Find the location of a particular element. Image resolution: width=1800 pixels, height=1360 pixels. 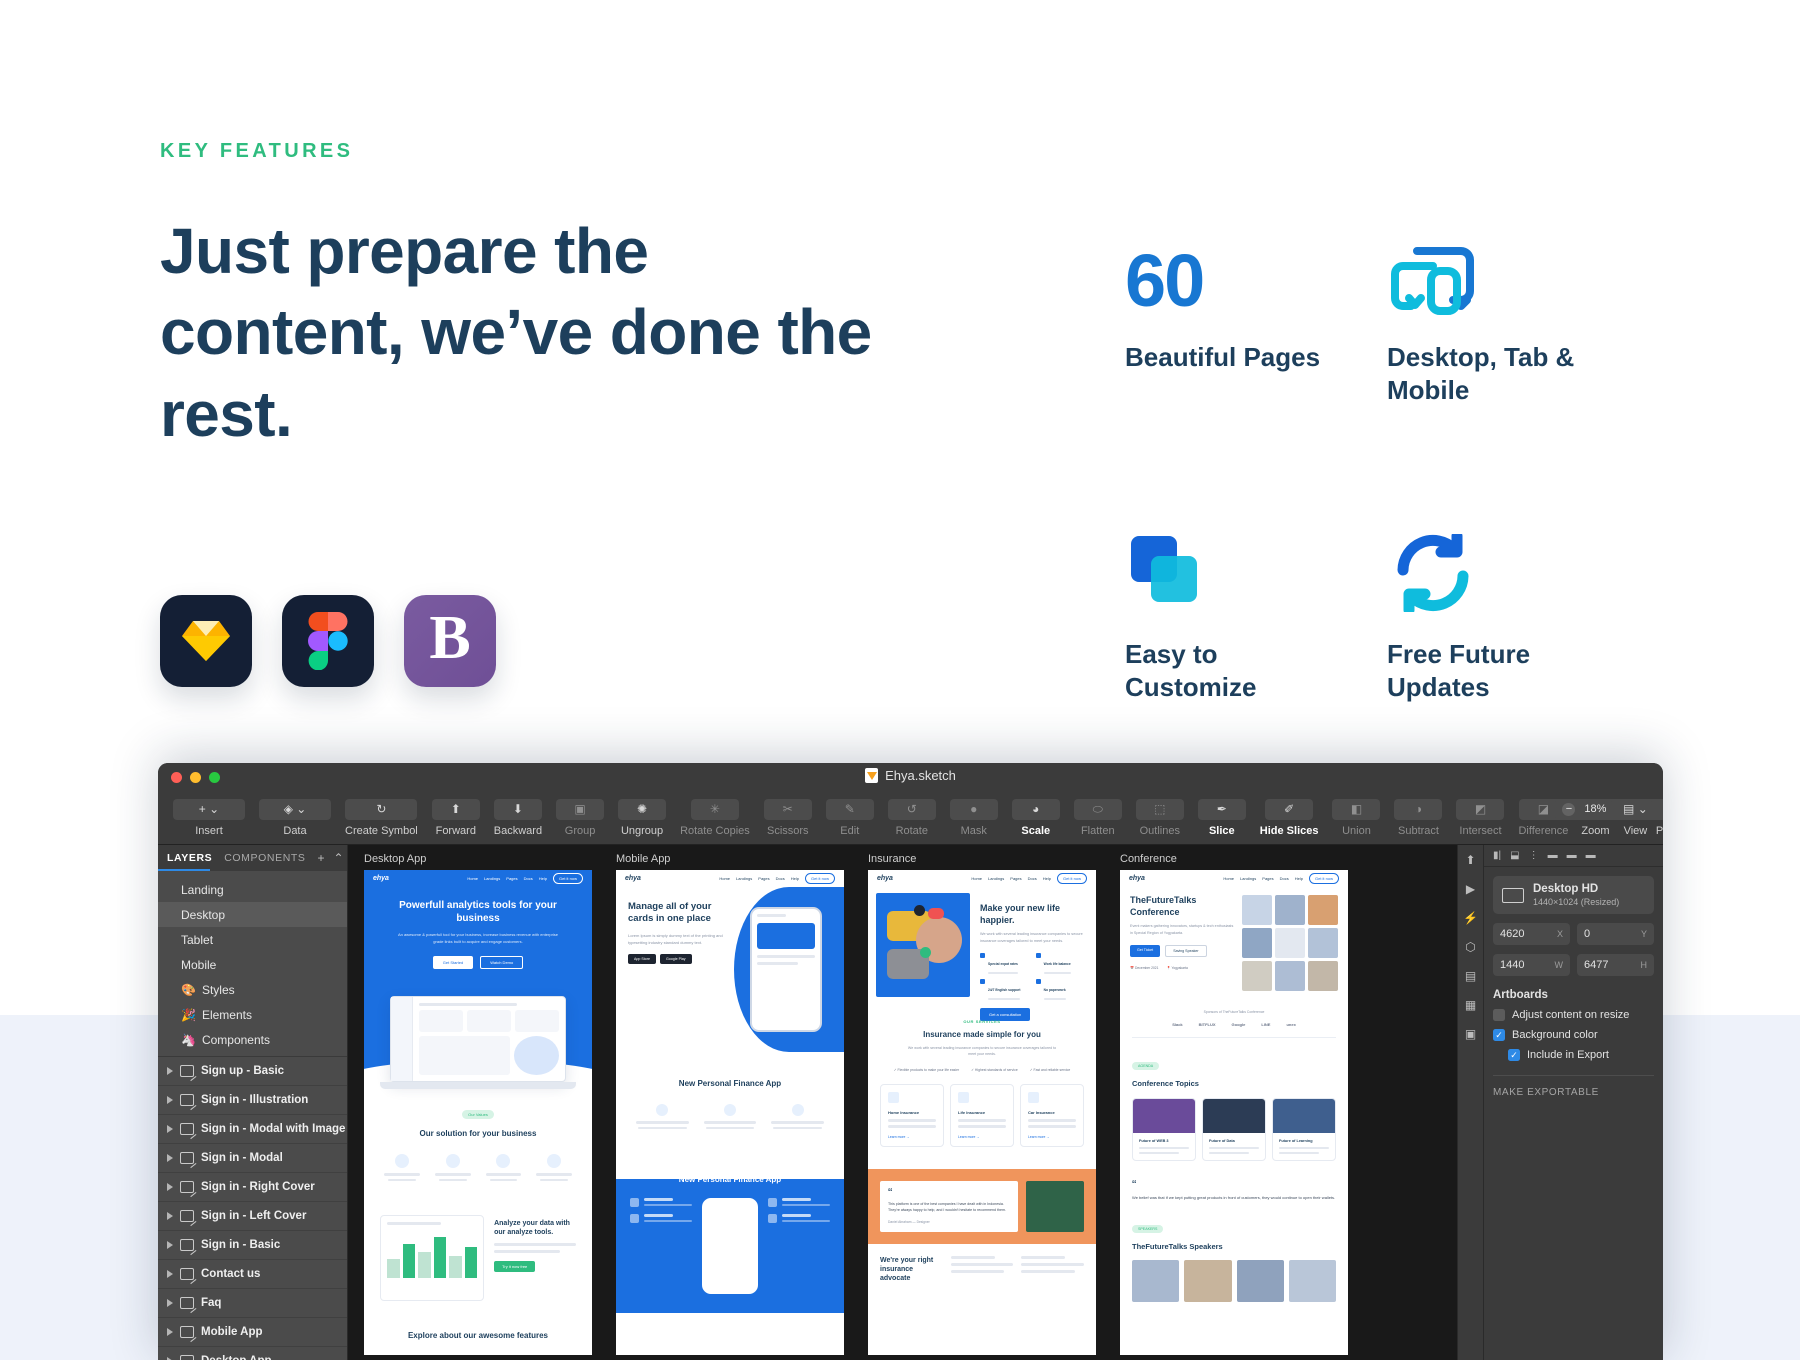

artboard-label: Conference is located at coordinates (1234, 859).